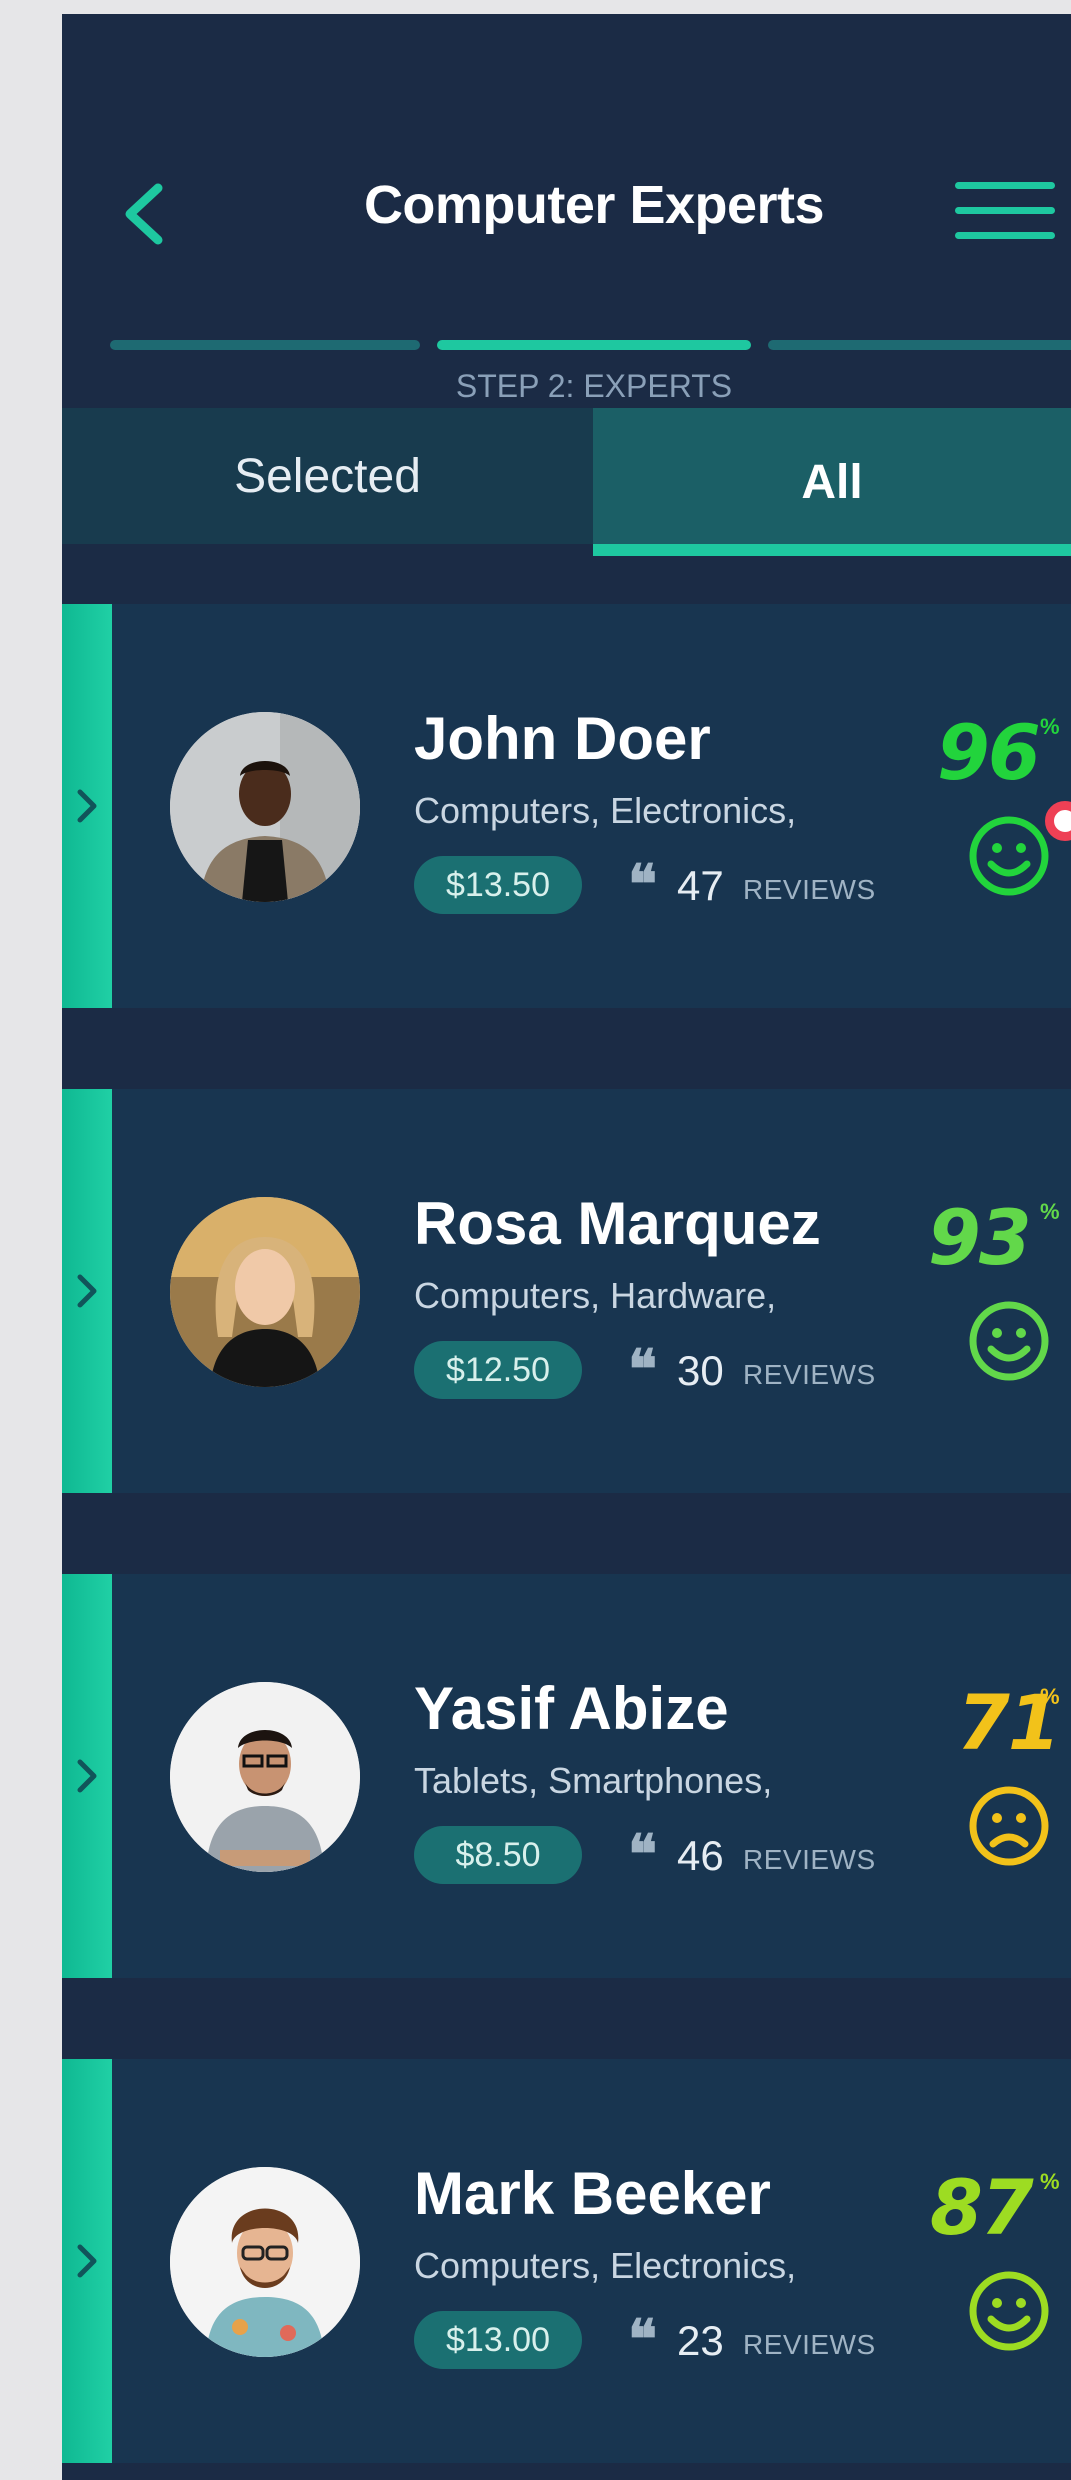  Describe the element at coordinates (498, 1855) in the screenshot. I see `price-badge: $8.50` at that location.